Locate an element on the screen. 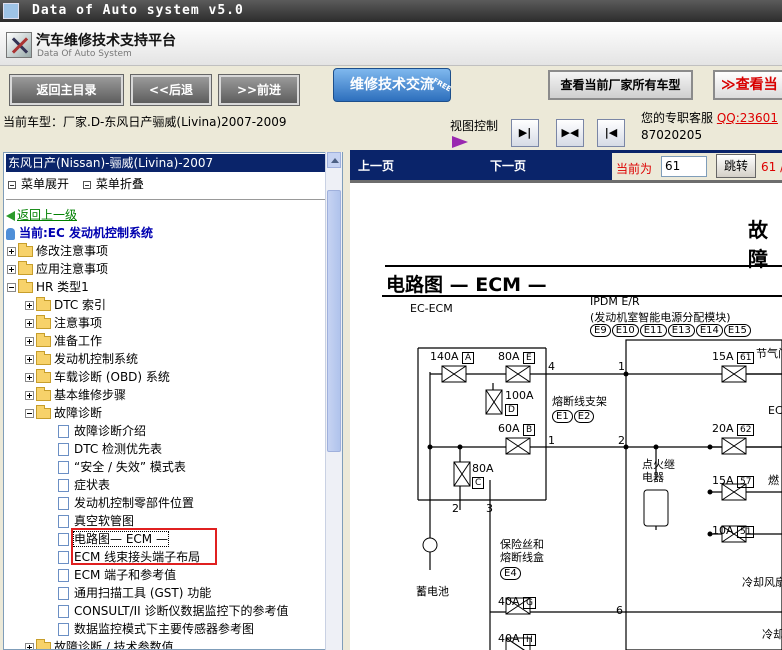  section-icon is located at coordinates (10, 233).